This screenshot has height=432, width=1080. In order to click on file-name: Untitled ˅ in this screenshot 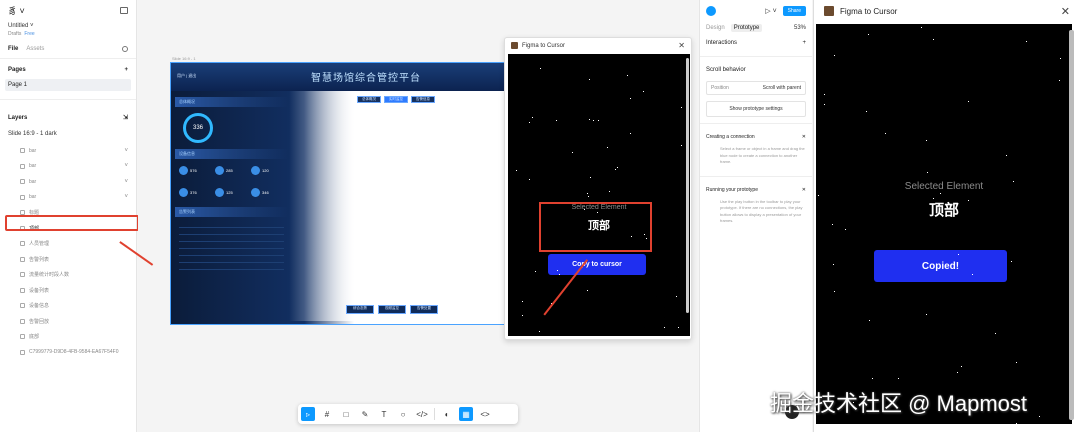, I will do `click(68, 26)`.